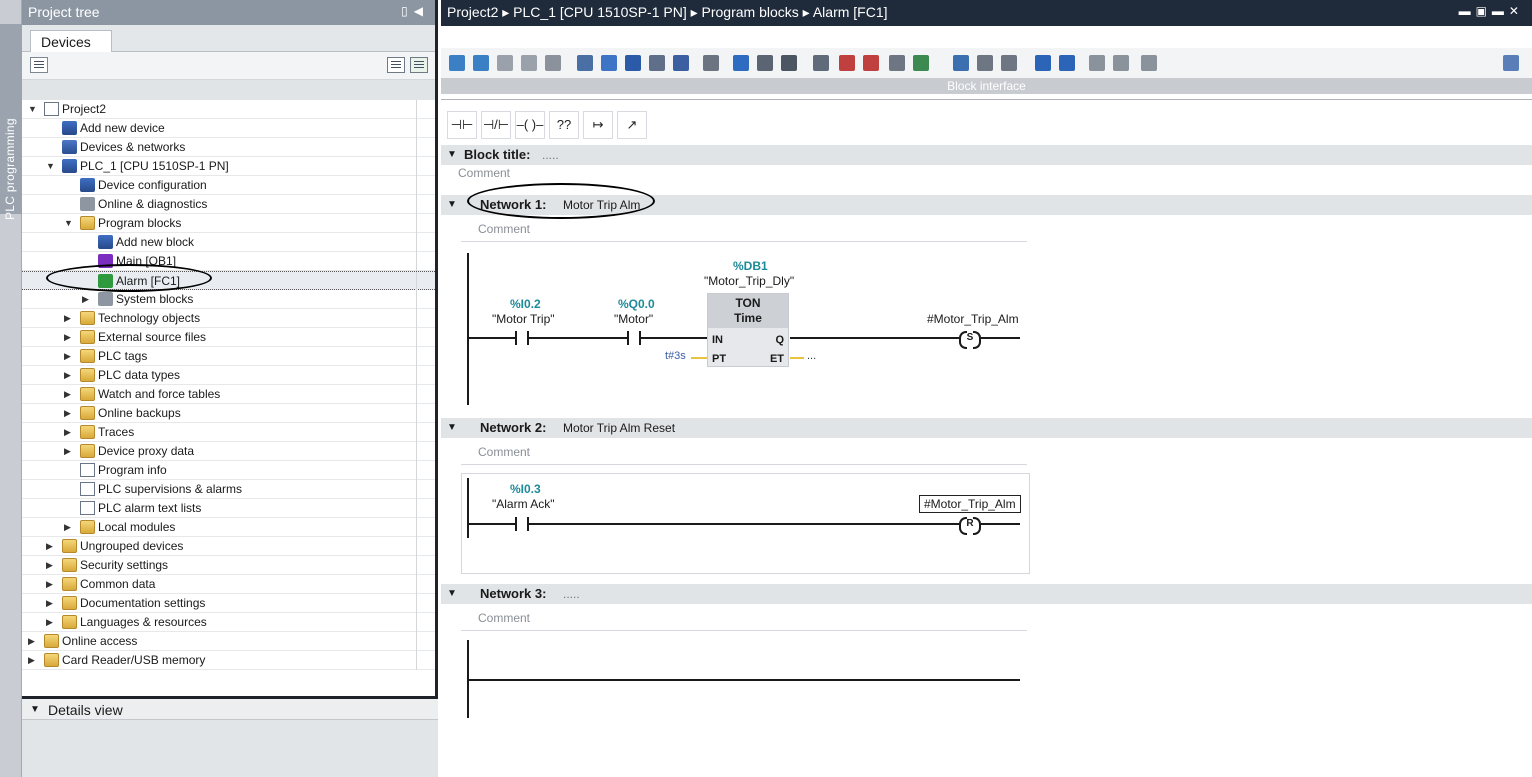 The width and height of the screenshot is (1532, 777). I want to click on layout-toggle-icon, so click(1511, 63).